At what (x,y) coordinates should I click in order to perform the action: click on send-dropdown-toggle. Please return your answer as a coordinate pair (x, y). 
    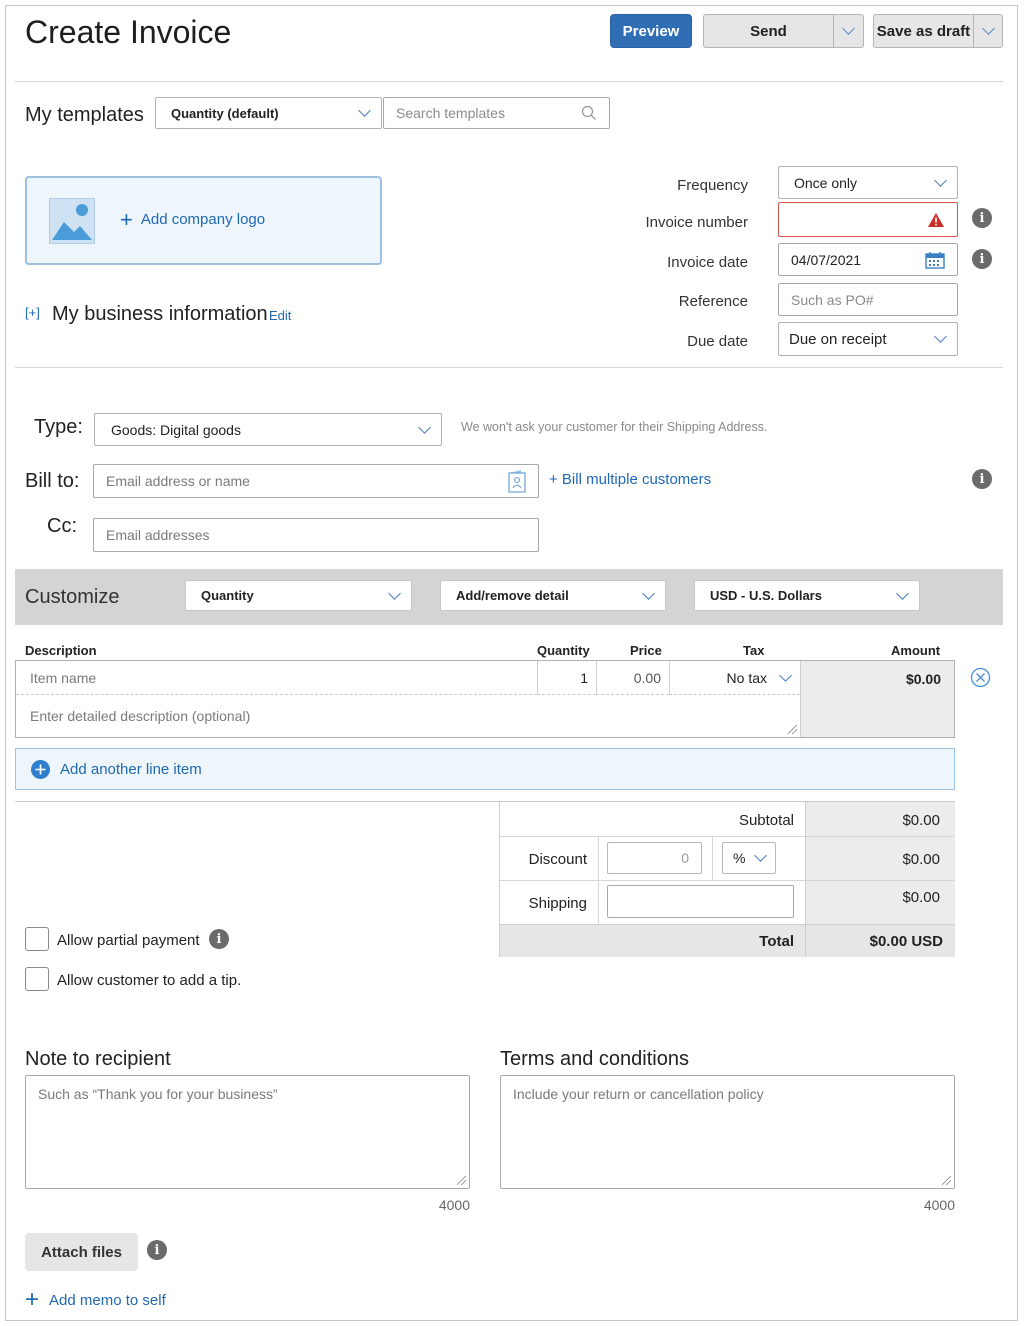
    Looking at the image, I should click on (848, 31).